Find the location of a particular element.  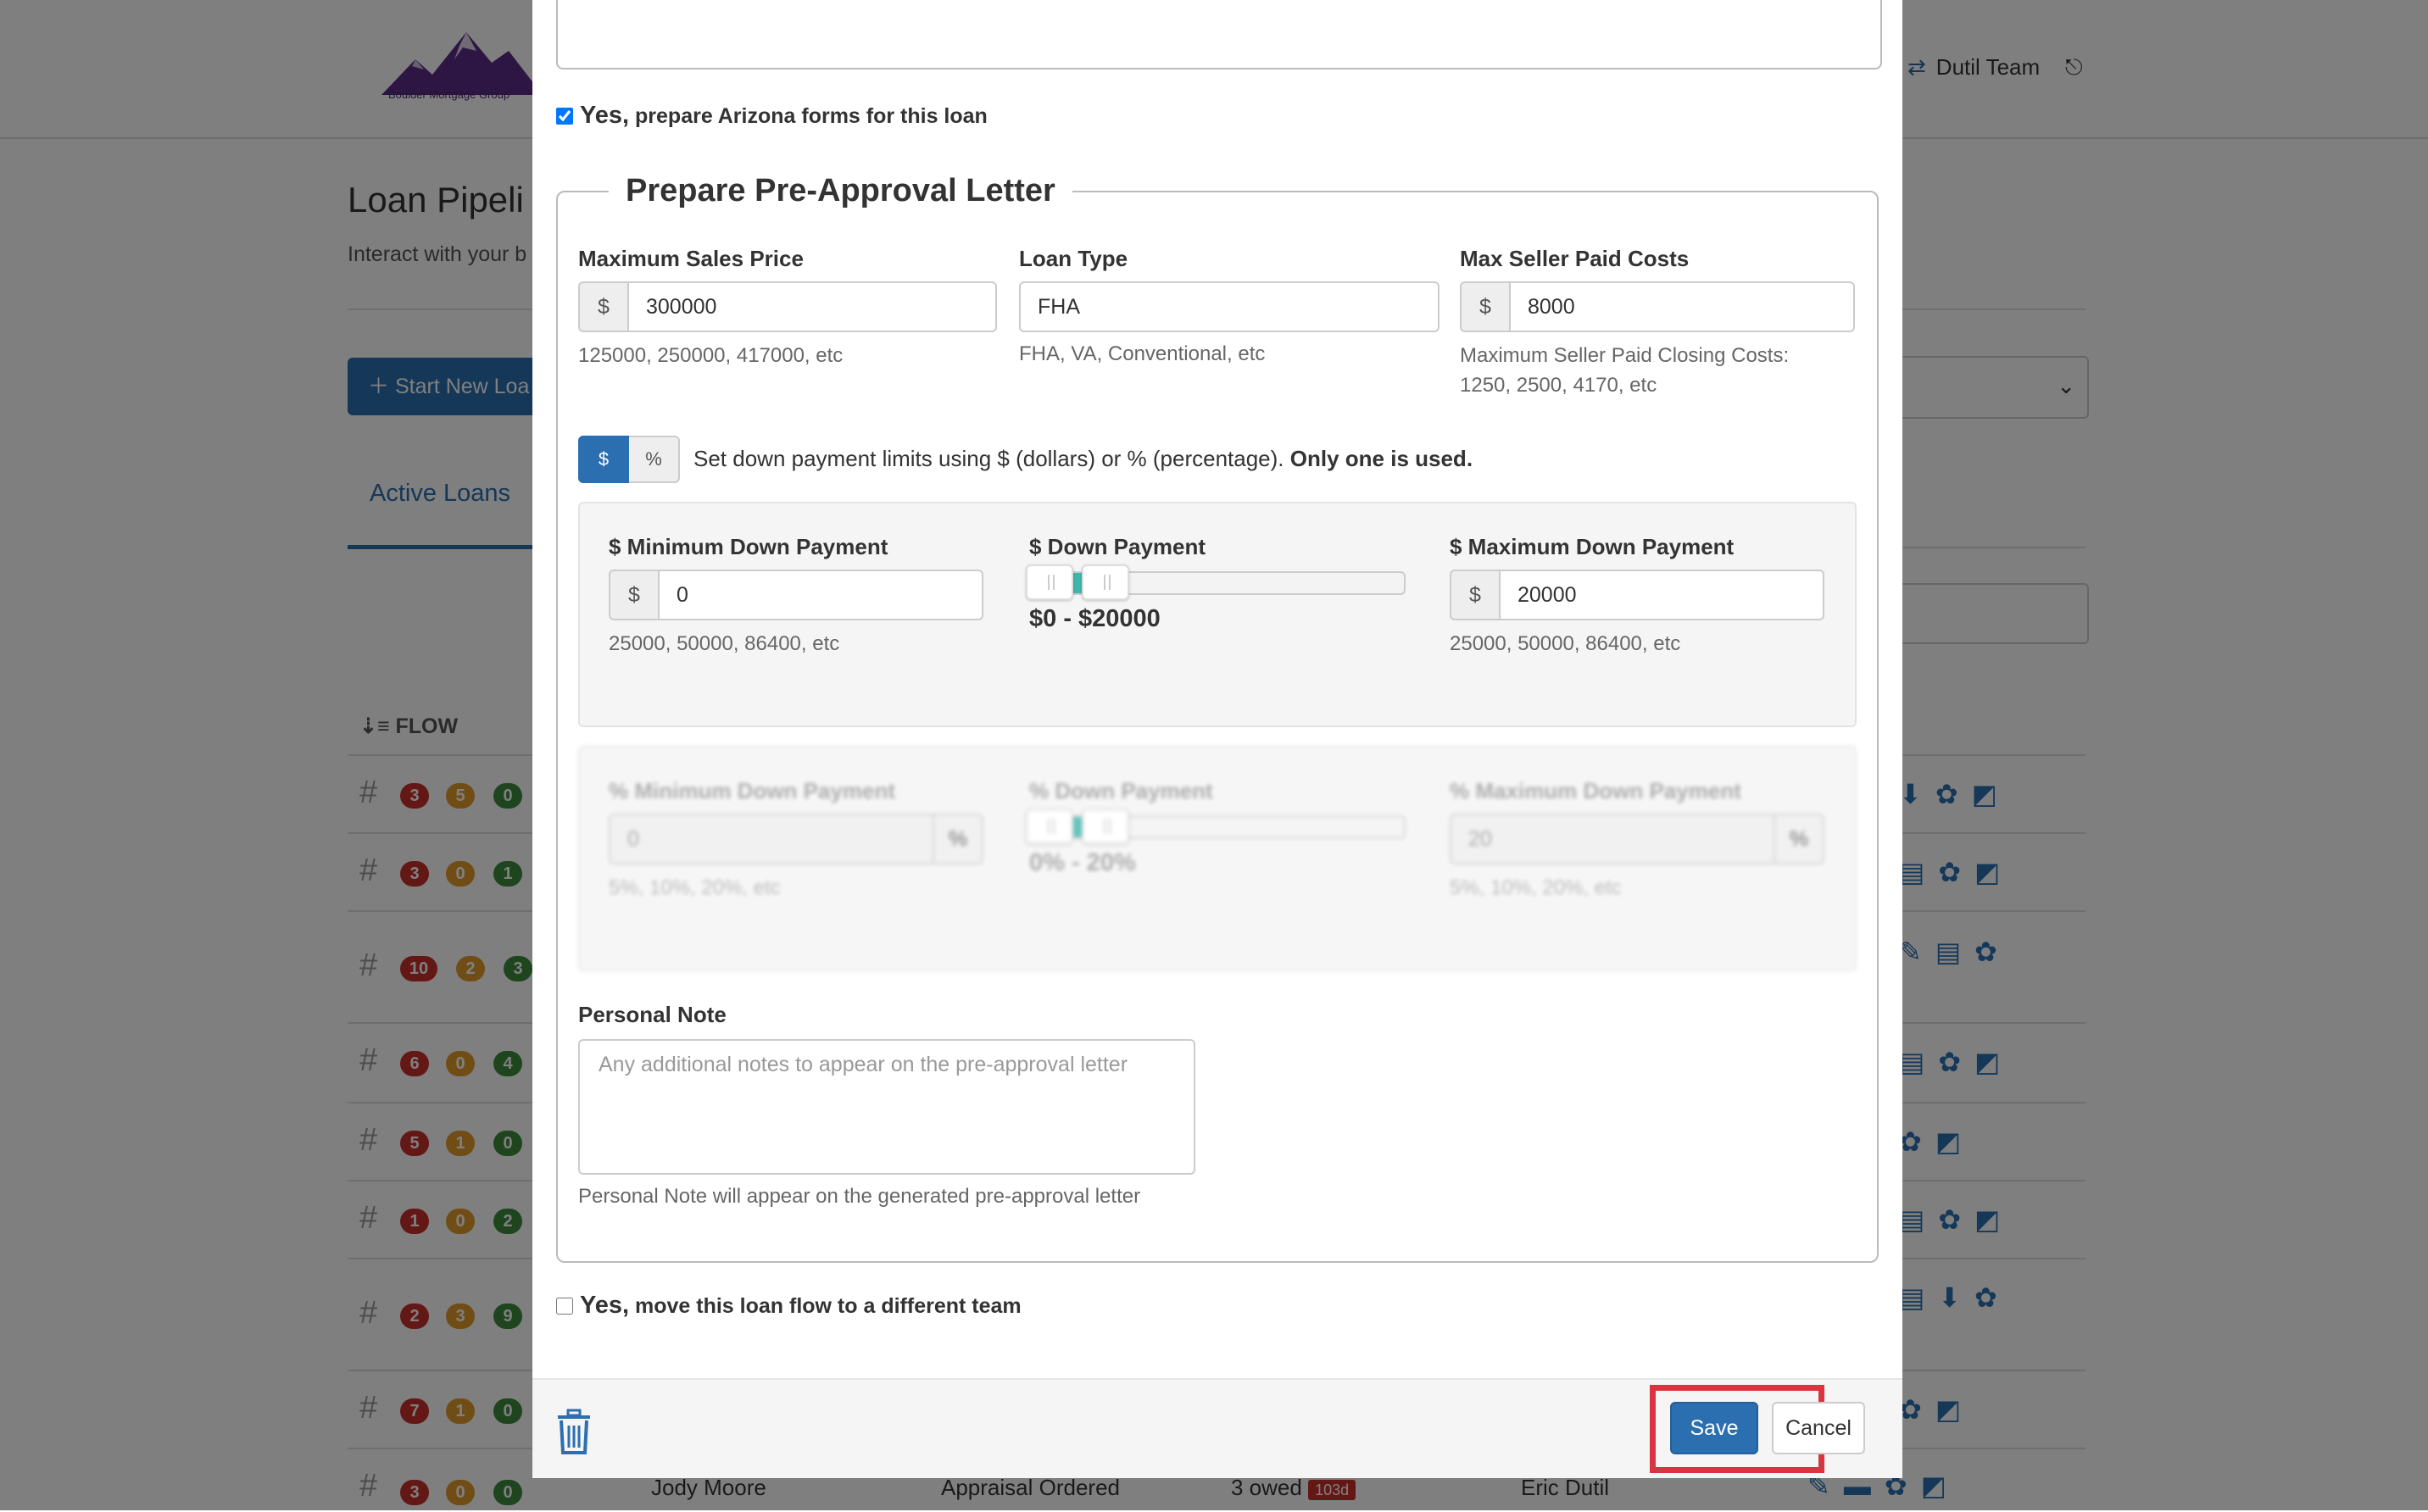

loan-type-label: Loan Type is located at coordinates (1073, 258).